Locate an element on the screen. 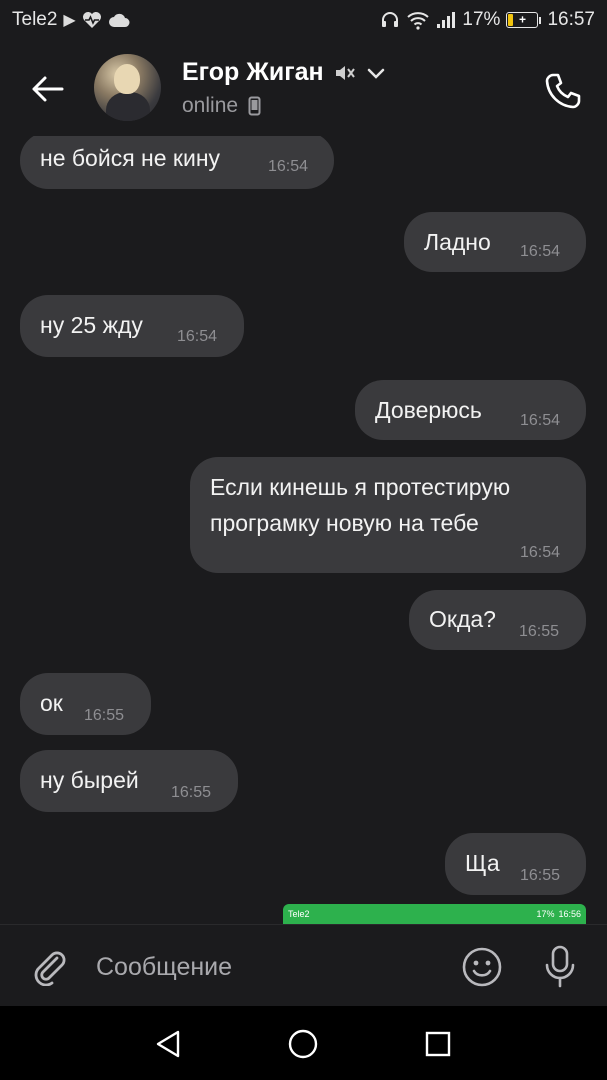  emoji-button is located at coordinates (482, 967).